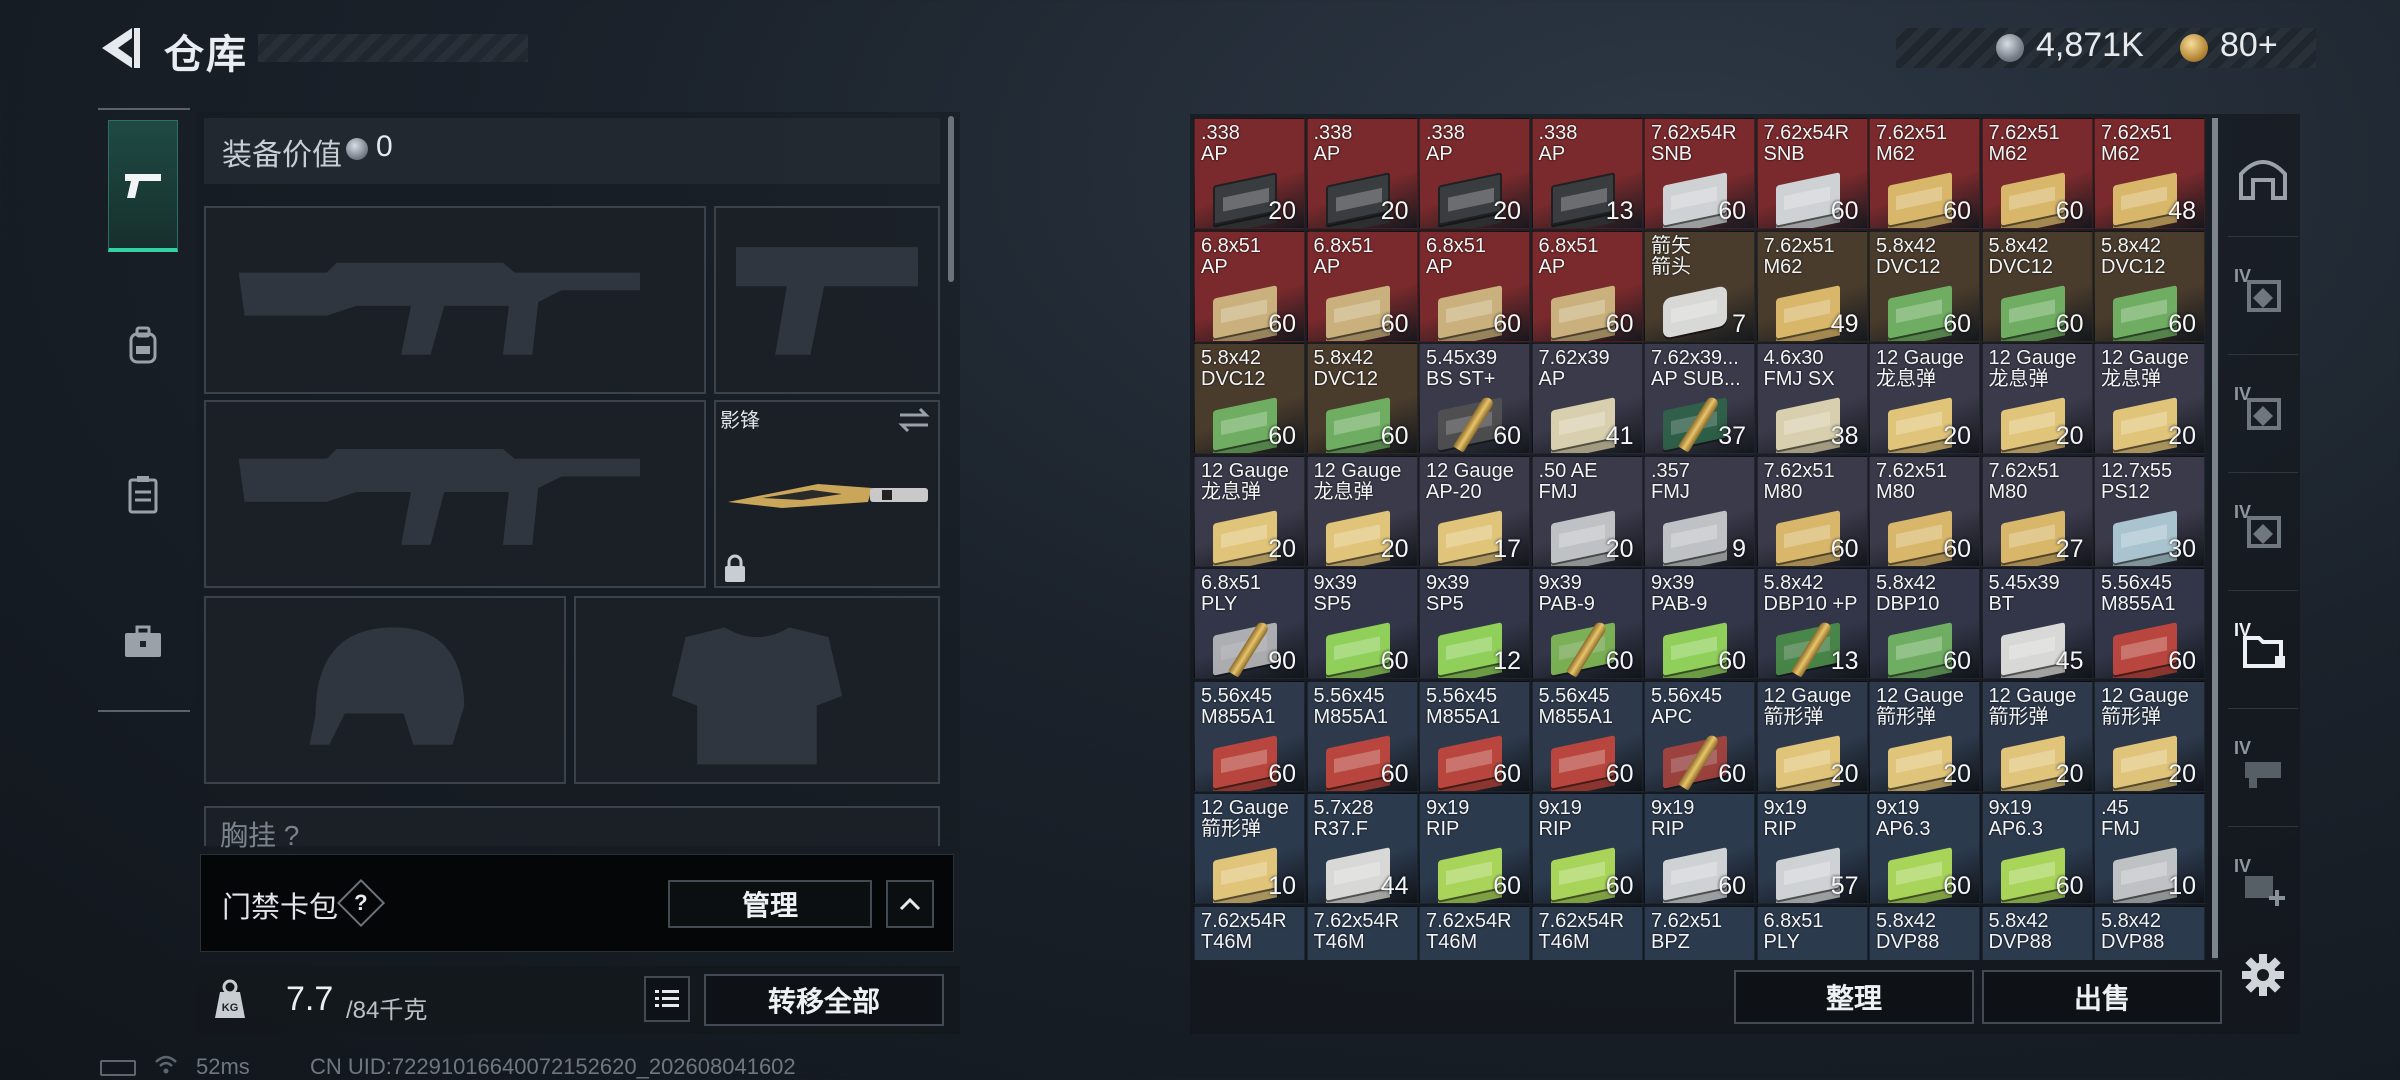 The image size is (2400, 1080). Describe the element at coordinates (1249, 848) in the screenshot. I see `inventory-item: 12 Gauge 箭形弹 10` at that location.